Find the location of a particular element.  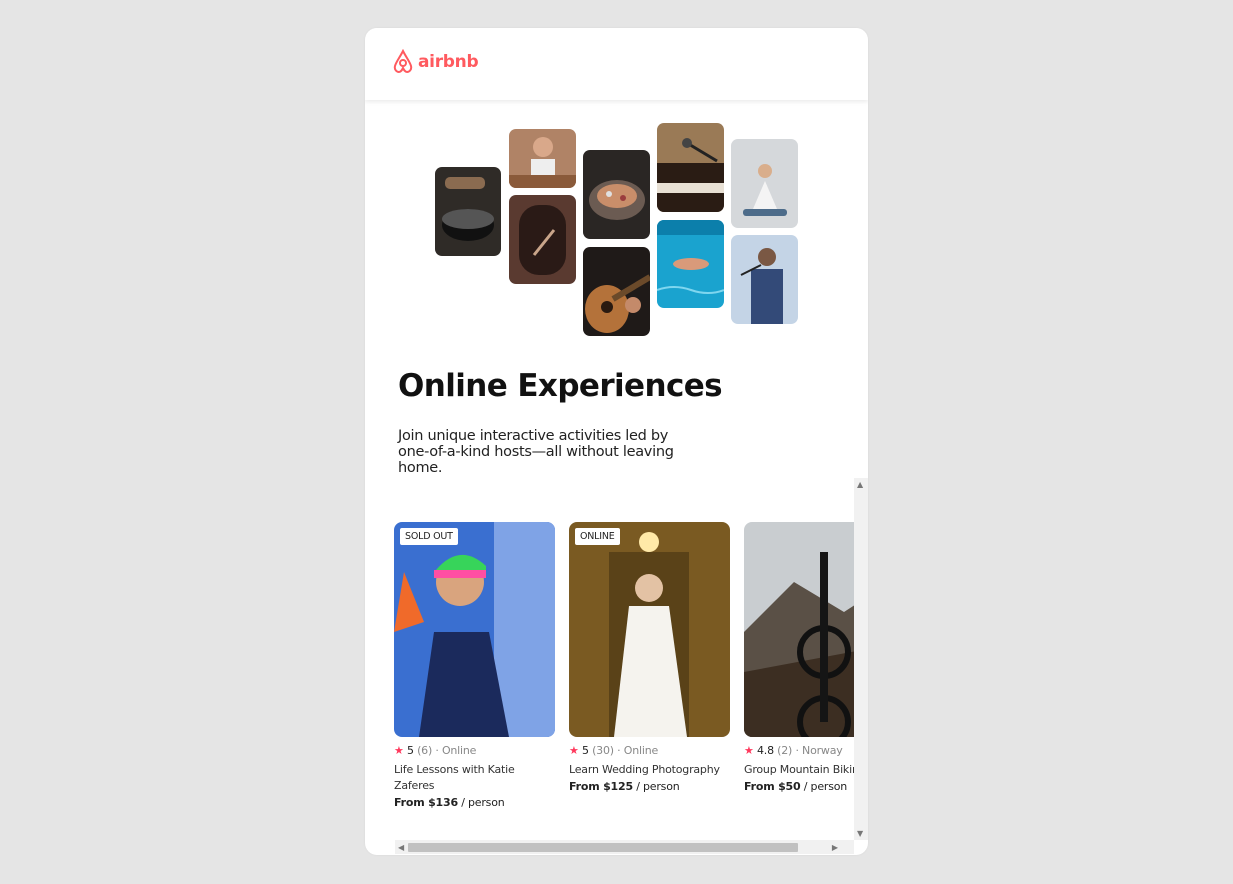

scrollbar-thumb is located at coordinates (603, 847).